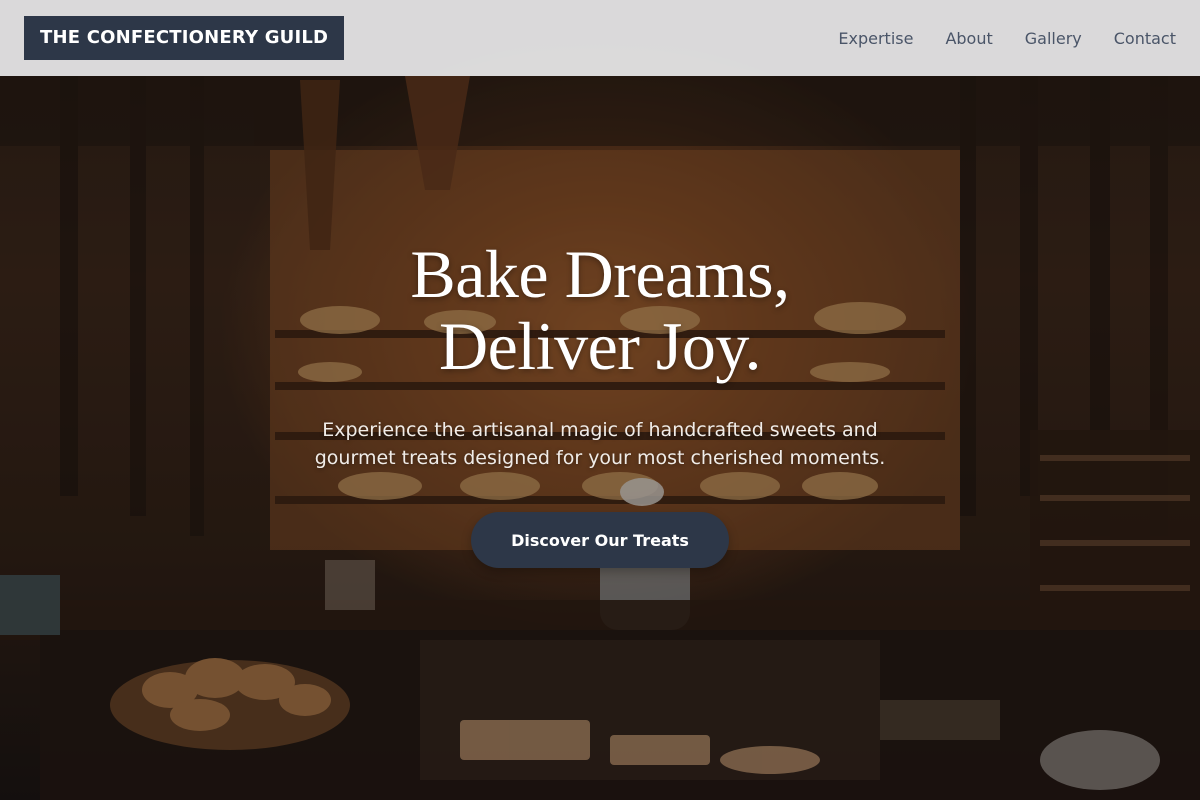  I want to click on main-navigation: Expertise About Gallery Contact, so click(1007, 38).